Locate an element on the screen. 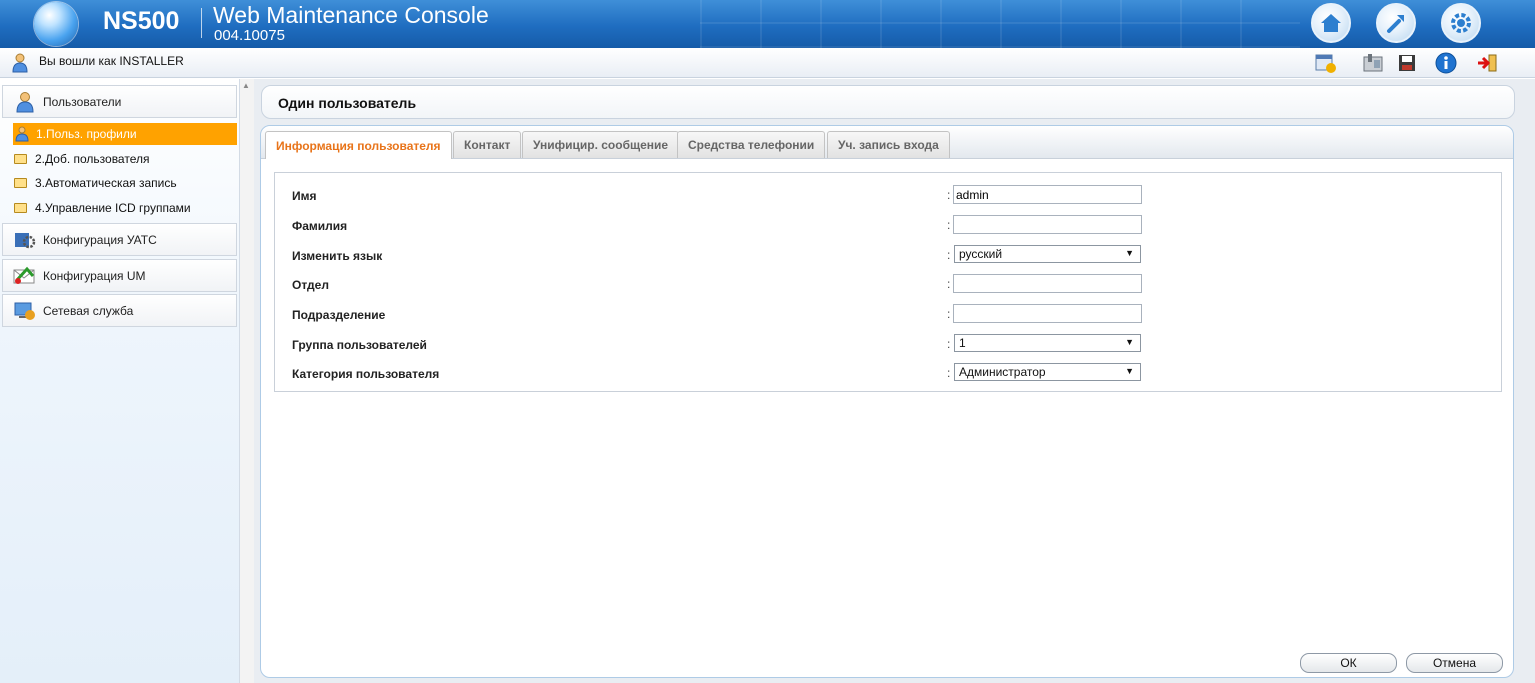 The height and width of the screenshot is (683, 1535). tab-user-info: Информация пользователя is located at coordinates (358, 145).